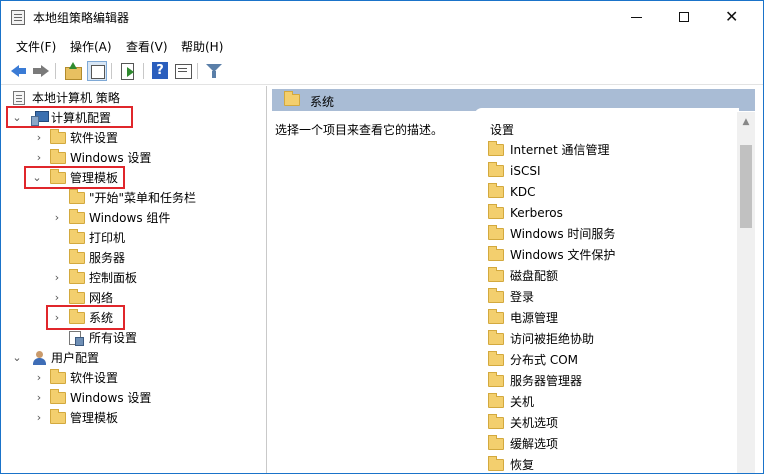  I want to click on settings-column-header: 设置, so click(502, 129).